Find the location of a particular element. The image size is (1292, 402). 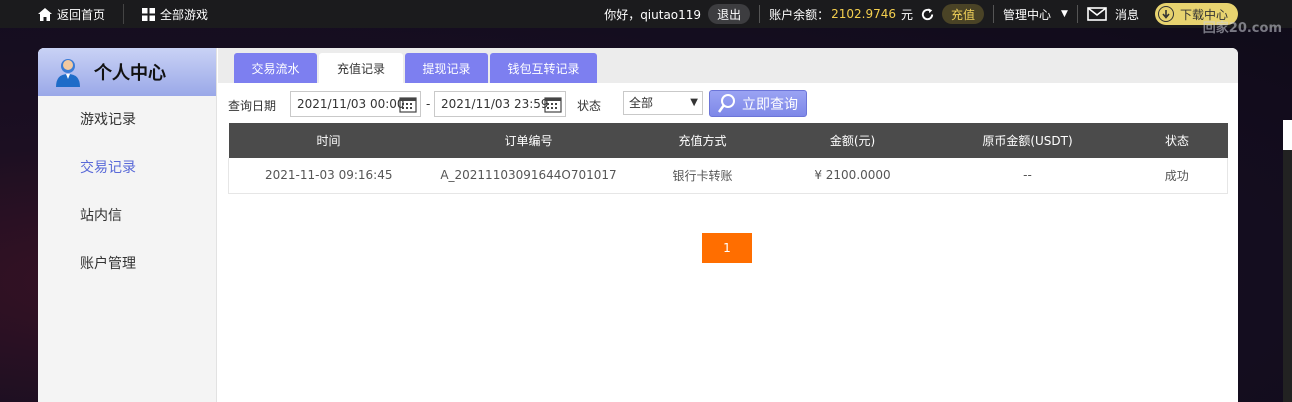

start-date-input: 2021/11/03 00:00 is located at coordinates (355, 104).